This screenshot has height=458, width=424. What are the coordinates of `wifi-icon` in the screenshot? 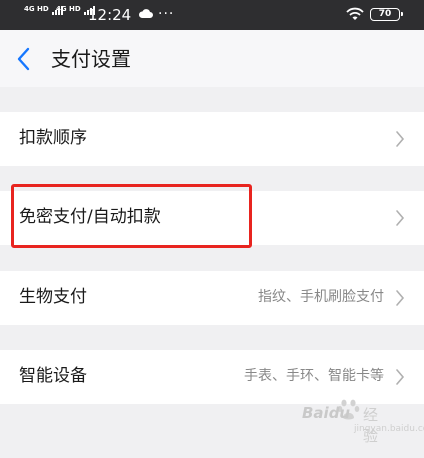 It's located at (355, 13).